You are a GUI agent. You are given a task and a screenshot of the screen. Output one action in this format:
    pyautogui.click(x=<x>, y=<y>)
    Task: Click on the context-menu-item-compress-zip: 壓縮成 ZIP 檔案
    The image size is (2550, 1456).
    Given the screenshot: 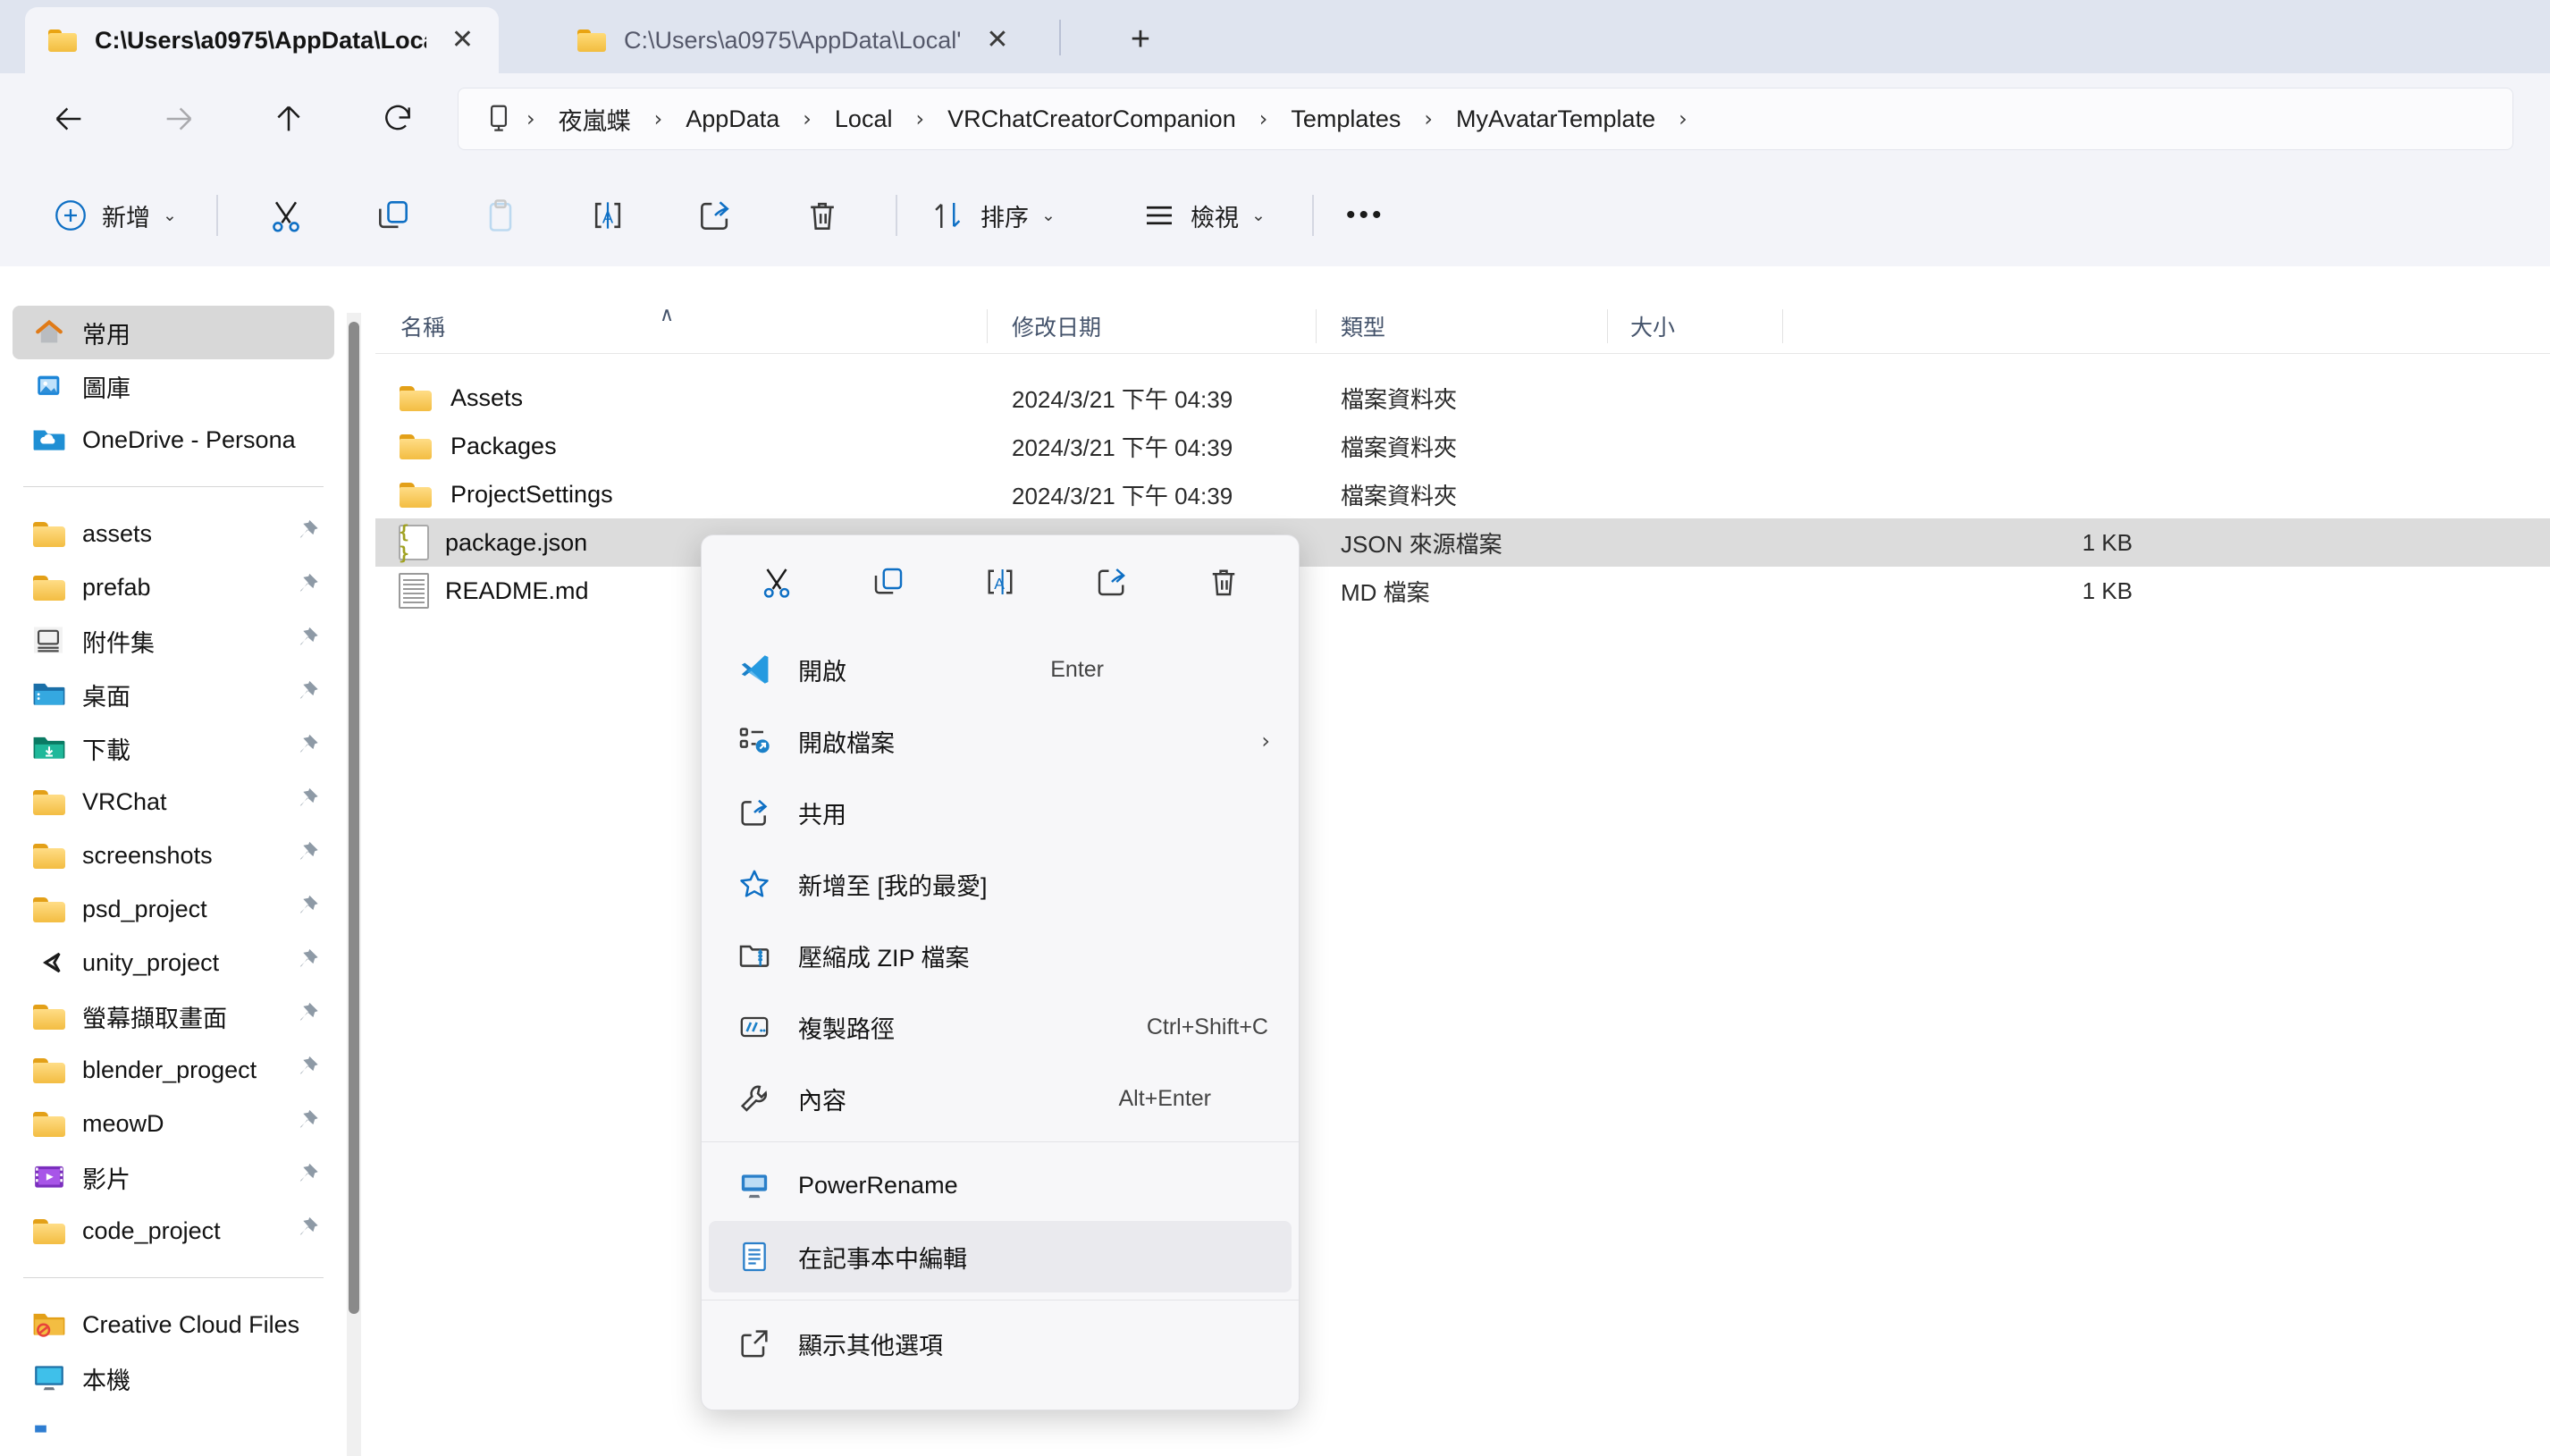 What is the action you would take?
    pyautogui.click(x=1001, y=955)
    